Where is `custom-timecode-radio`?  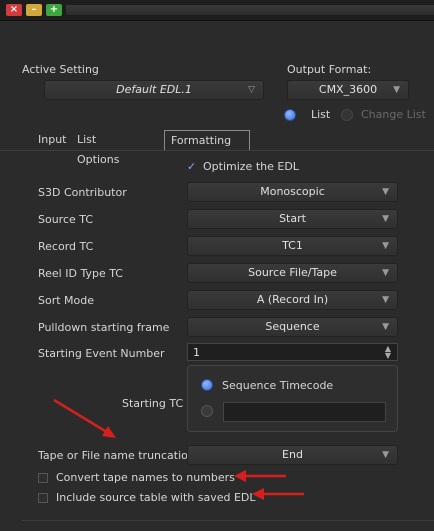
custom-timecode-radio is located at coordinates (207, 411).